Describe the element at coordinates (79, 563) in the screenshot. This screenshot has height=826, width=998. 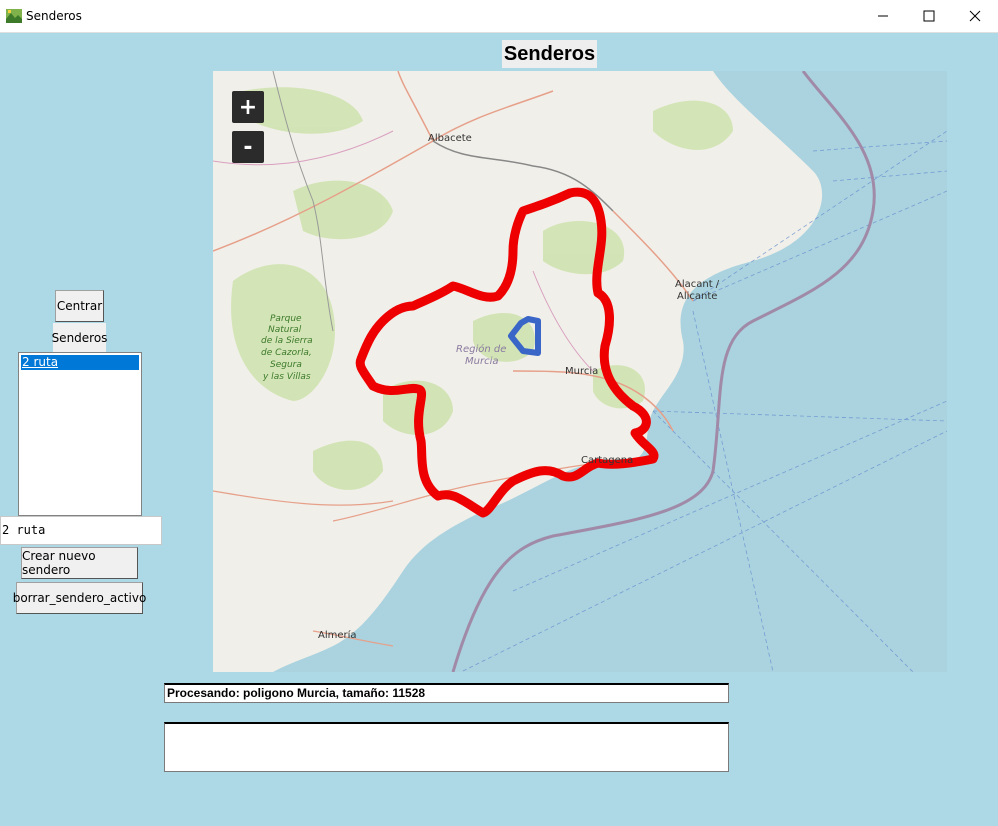
I see `create-sendero-button: Crear nuevo sendero` at that location.